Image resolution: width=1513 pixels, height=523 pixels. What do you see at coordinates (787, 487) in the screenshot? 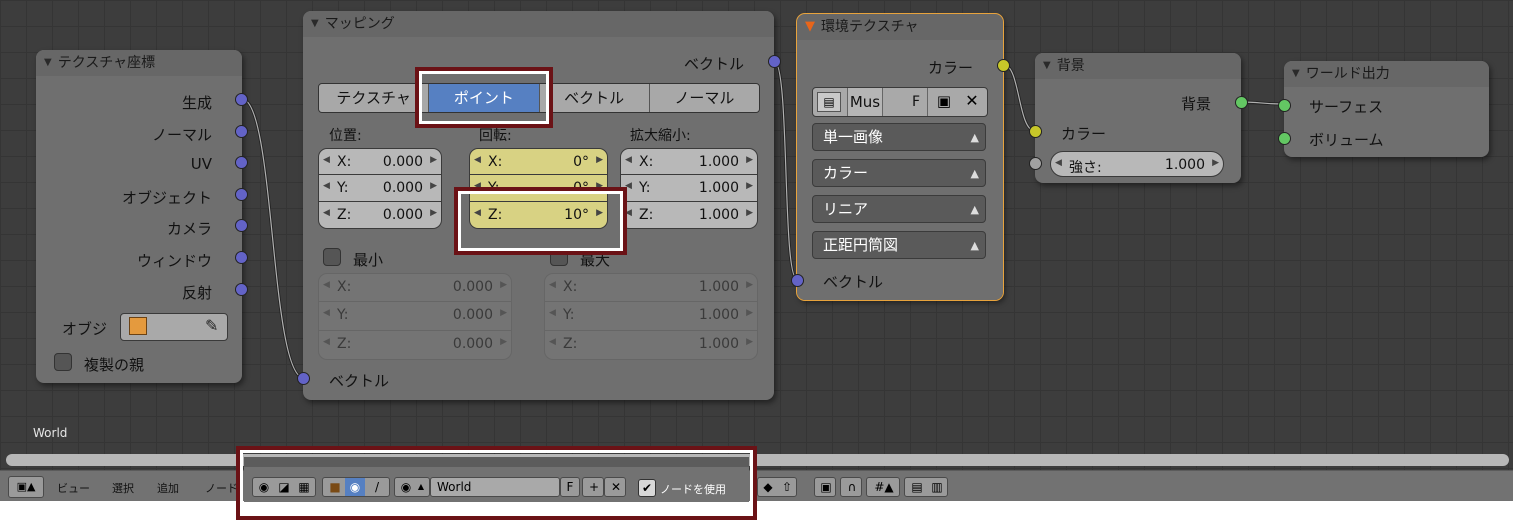
I see `arrow-up-icon: ⇧` at bounding box center [787, 487].